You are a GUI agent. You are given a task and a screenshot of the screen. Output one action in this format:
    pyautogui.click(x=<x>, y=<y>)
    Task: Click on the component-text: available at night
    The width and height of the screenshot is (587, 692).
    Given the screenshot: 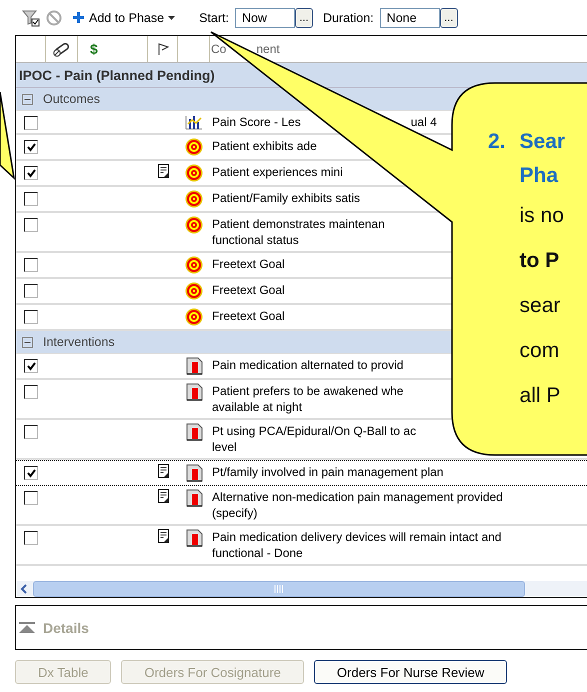 What is the action you would take?
    pyautogui.click(x=257, y=407)
    